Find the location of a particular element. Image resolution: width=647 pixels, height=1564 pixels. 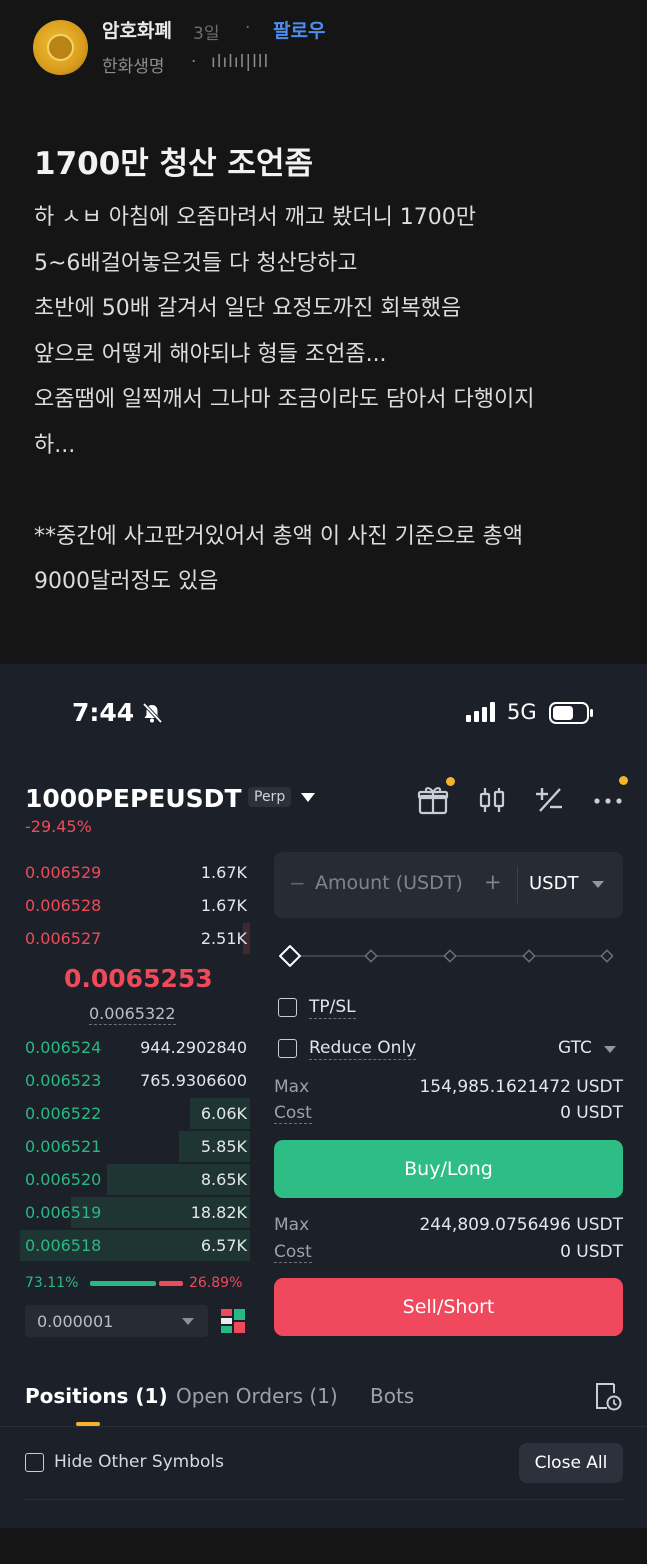

buy-long-button: Buy/Long is located at coordinates (448, 1169).